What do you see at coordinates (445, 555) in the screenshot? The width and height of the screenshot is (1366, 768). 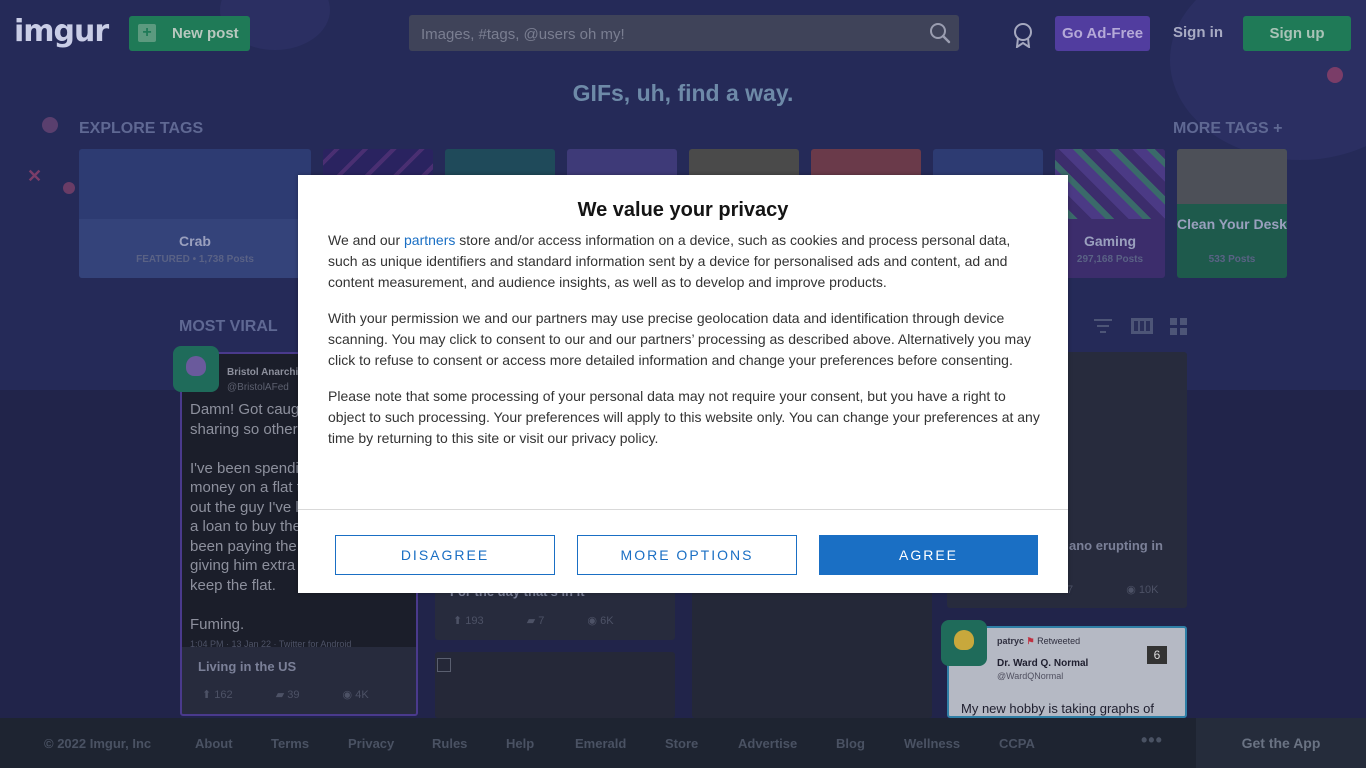 I see `disagree-button: DISAGREE` at bounding box center [445, 555].